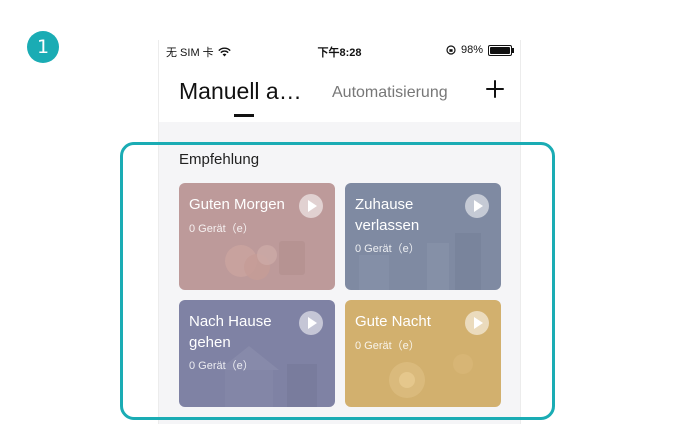 This screenshot has height=424, width=674. I want to click on battery-percent: 98%, so click(471, 50).